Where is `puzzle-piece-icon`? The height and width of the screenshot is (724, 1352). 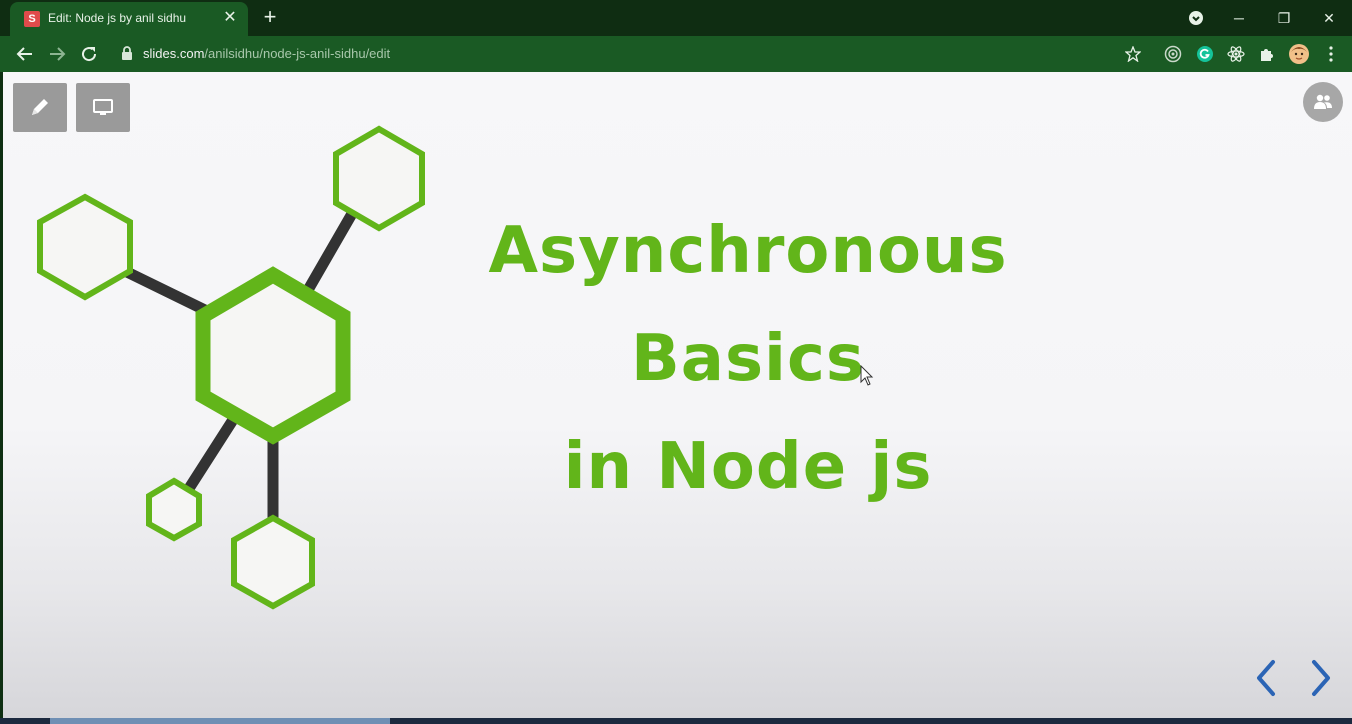
puzzle-piece-icon is located at coordinates (1267, 55).